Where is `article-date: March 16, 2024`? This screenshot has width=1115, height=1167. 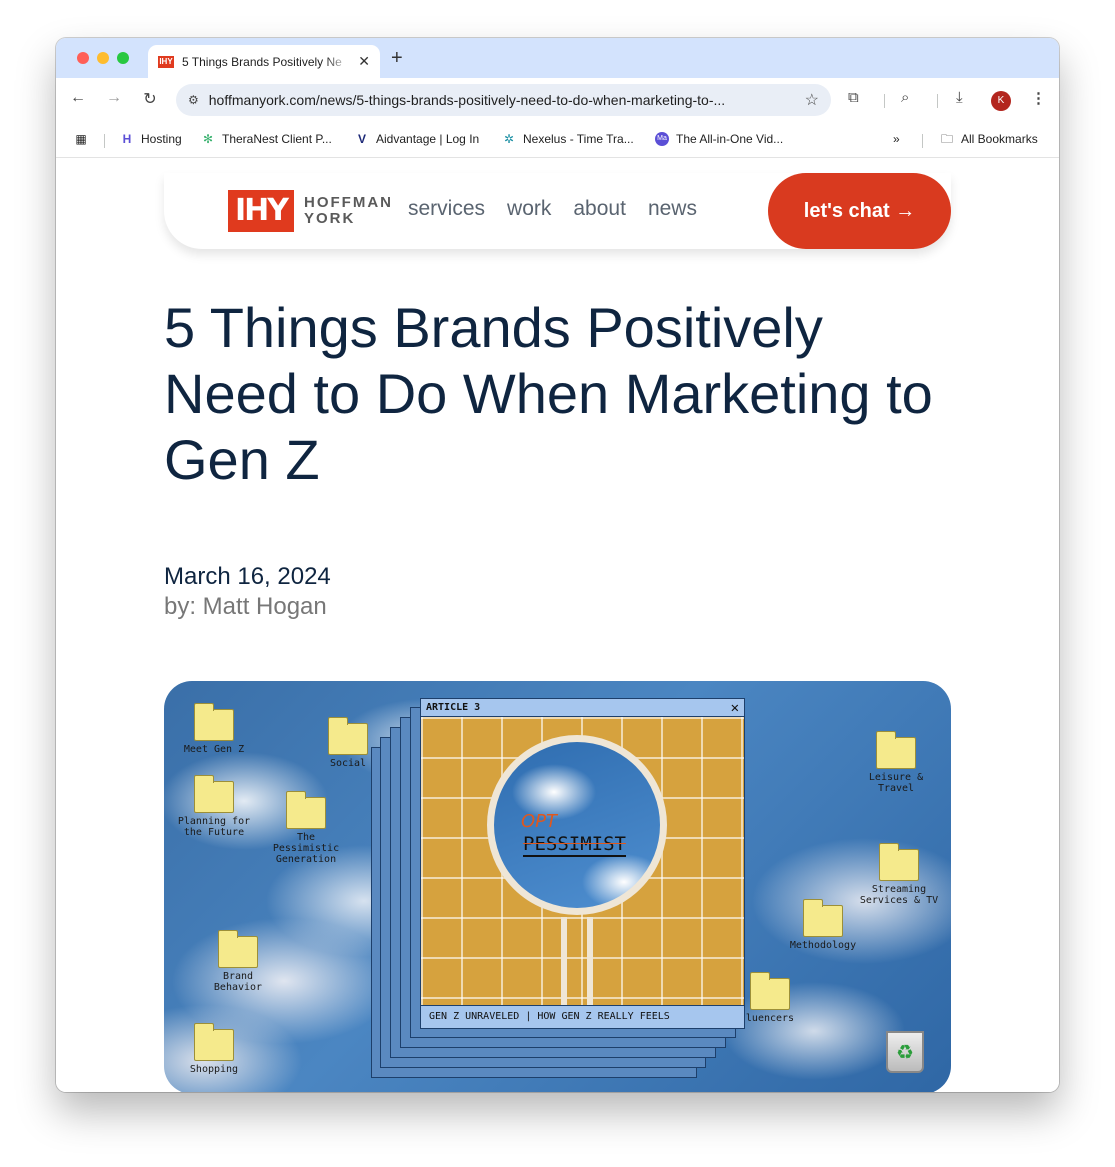
article-date: March 16, 2024 is located at coordinates (247, 576).